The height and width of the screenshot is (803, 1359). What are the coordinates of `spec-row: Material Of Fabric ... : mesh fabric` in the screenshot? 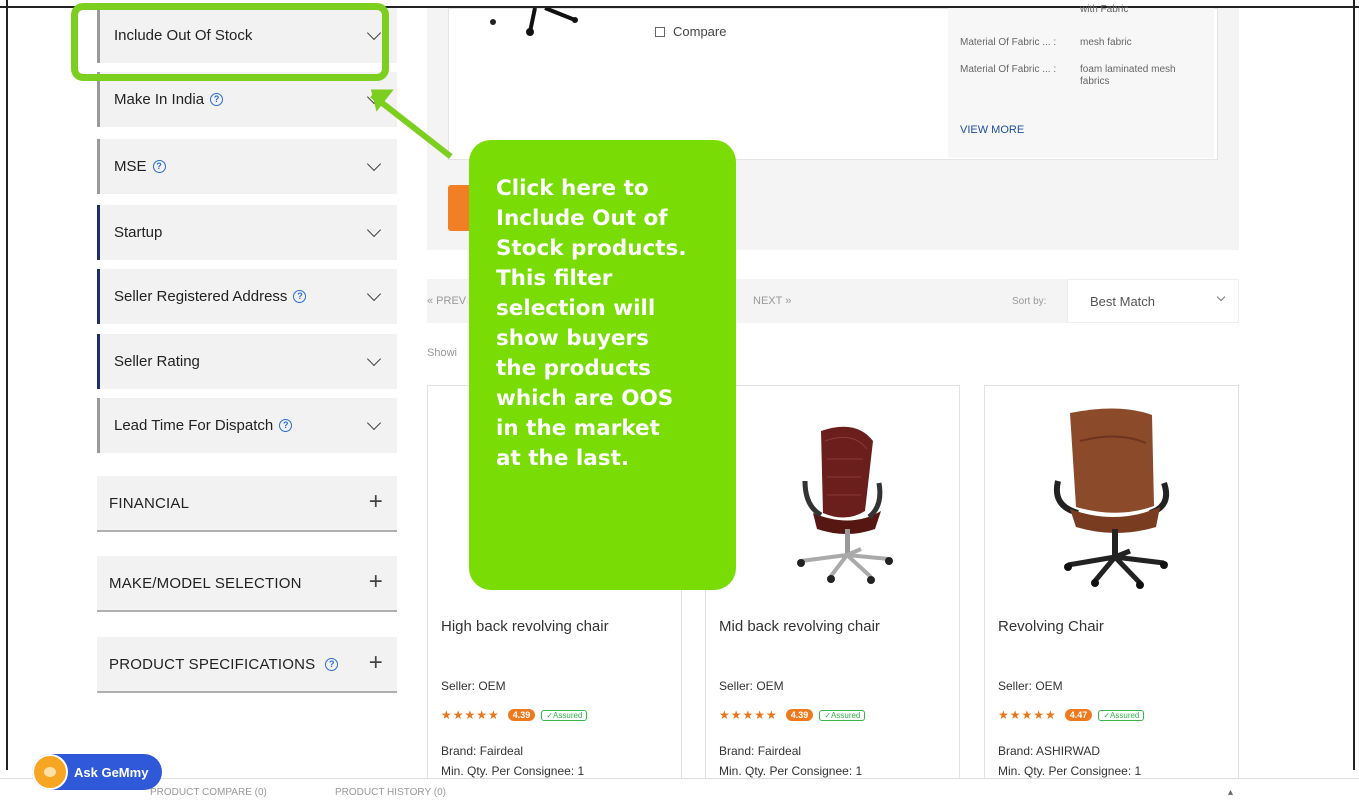 It's located at (1080, 43).